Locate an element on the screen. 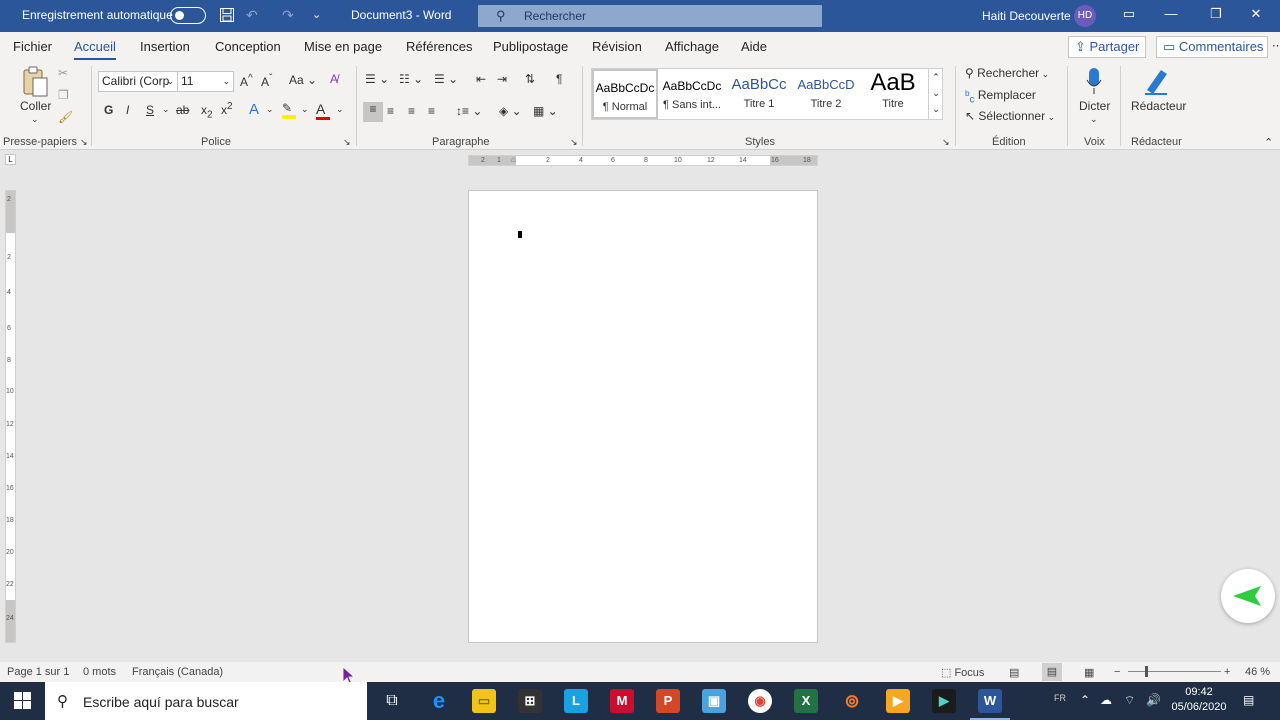 The height and width of the screenshot is (720, 1280). search-box: ⚲ Rechercher is located at coordinates (650, 16).